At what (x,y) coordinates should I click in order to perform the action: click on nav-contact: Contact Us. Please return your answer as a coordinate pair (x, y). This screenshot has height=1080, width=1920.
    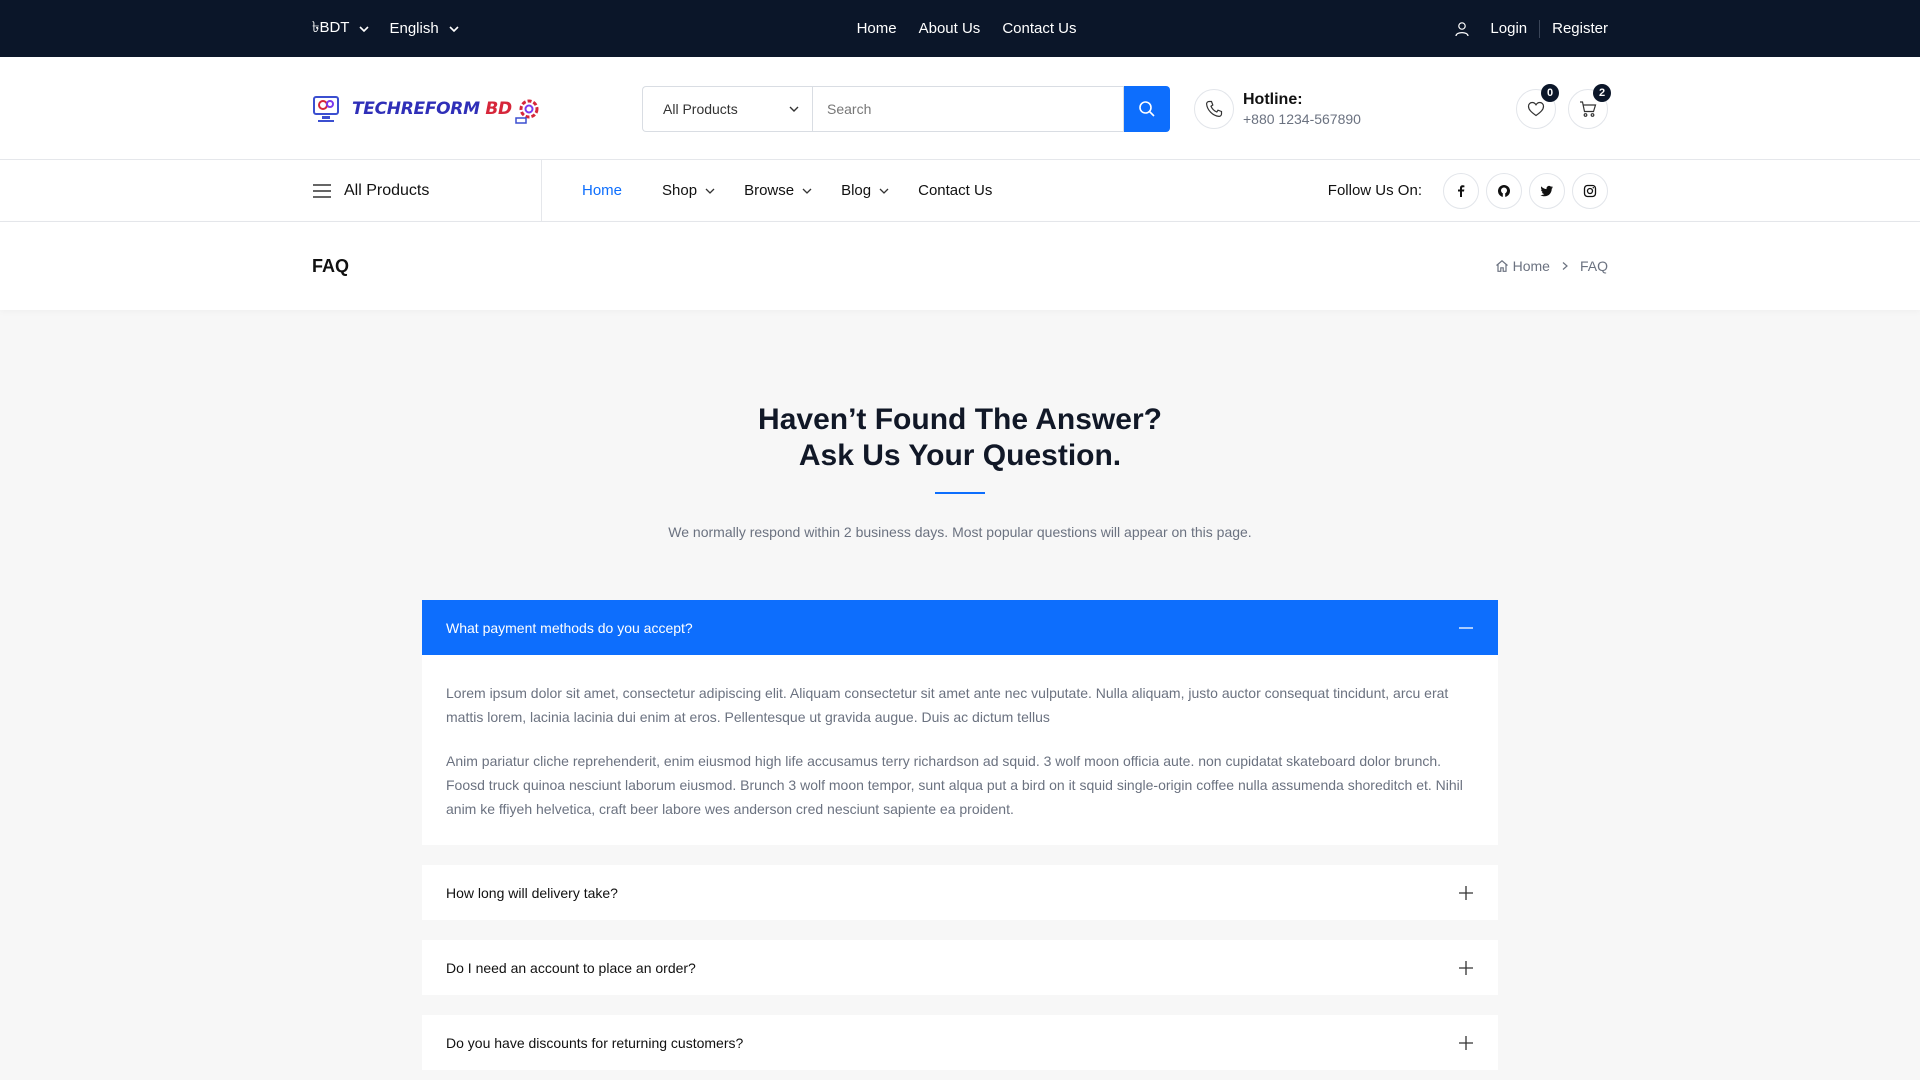
    Looking at the image, I should click on (955, 190).